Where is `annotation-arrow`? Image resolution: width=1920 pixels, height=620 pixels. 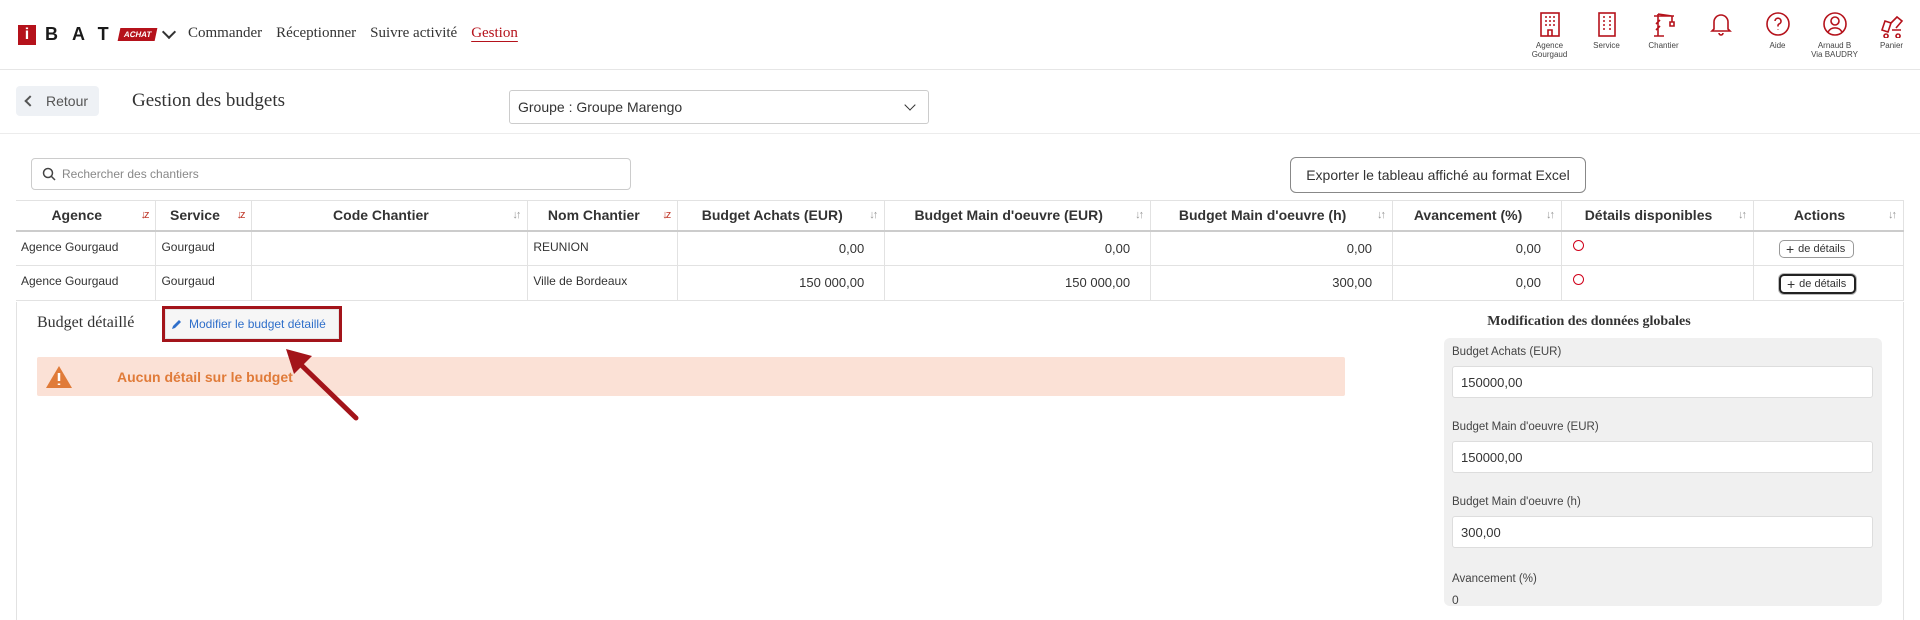
annotation-arrow is located at coordinates (322, 385).